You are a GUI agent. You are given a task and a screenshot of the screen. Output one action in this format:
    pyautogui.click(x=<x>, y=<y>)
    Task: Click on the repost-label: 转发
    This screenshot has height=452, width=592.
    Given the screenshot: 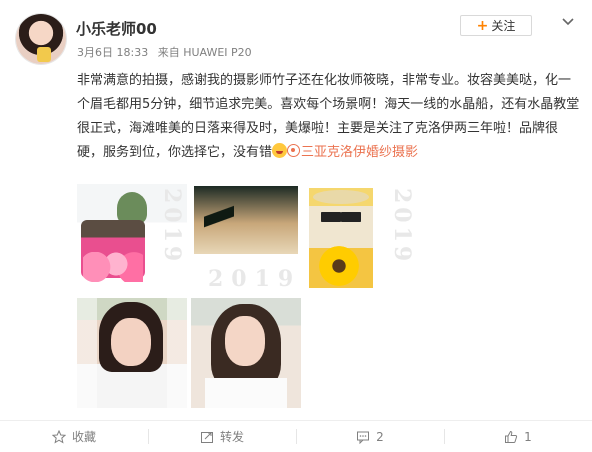 What is the action you would take?
    pyautogui.click(x=231, y=437)
    